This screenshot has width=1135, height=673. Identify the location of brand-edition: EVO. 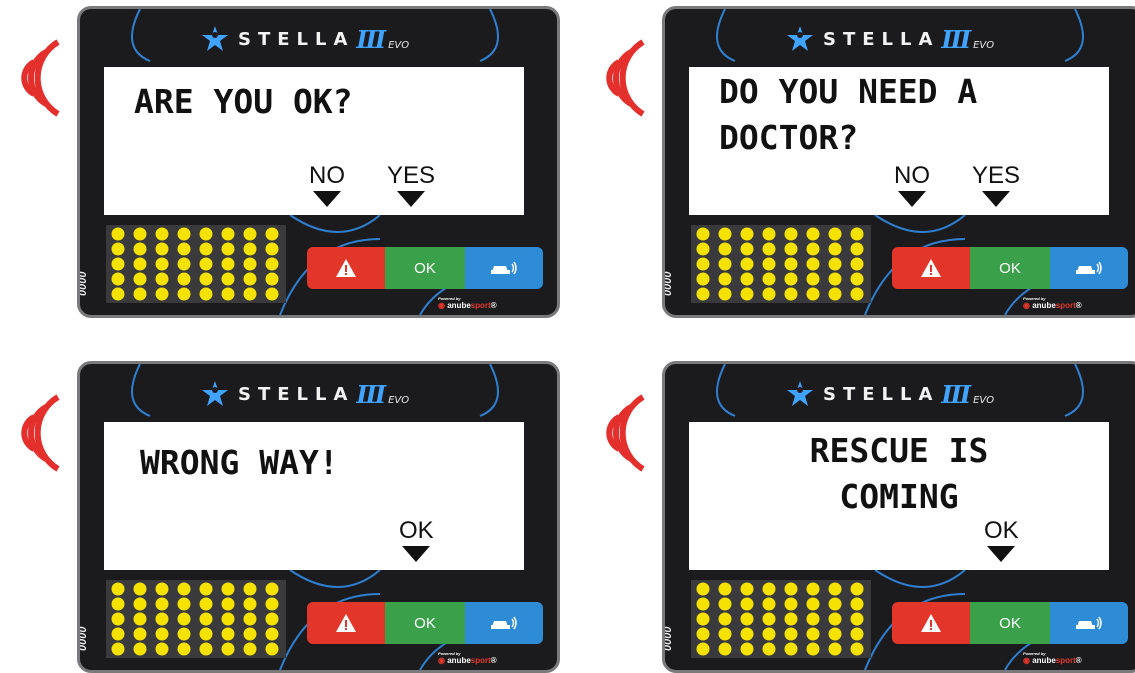
(984, 45).